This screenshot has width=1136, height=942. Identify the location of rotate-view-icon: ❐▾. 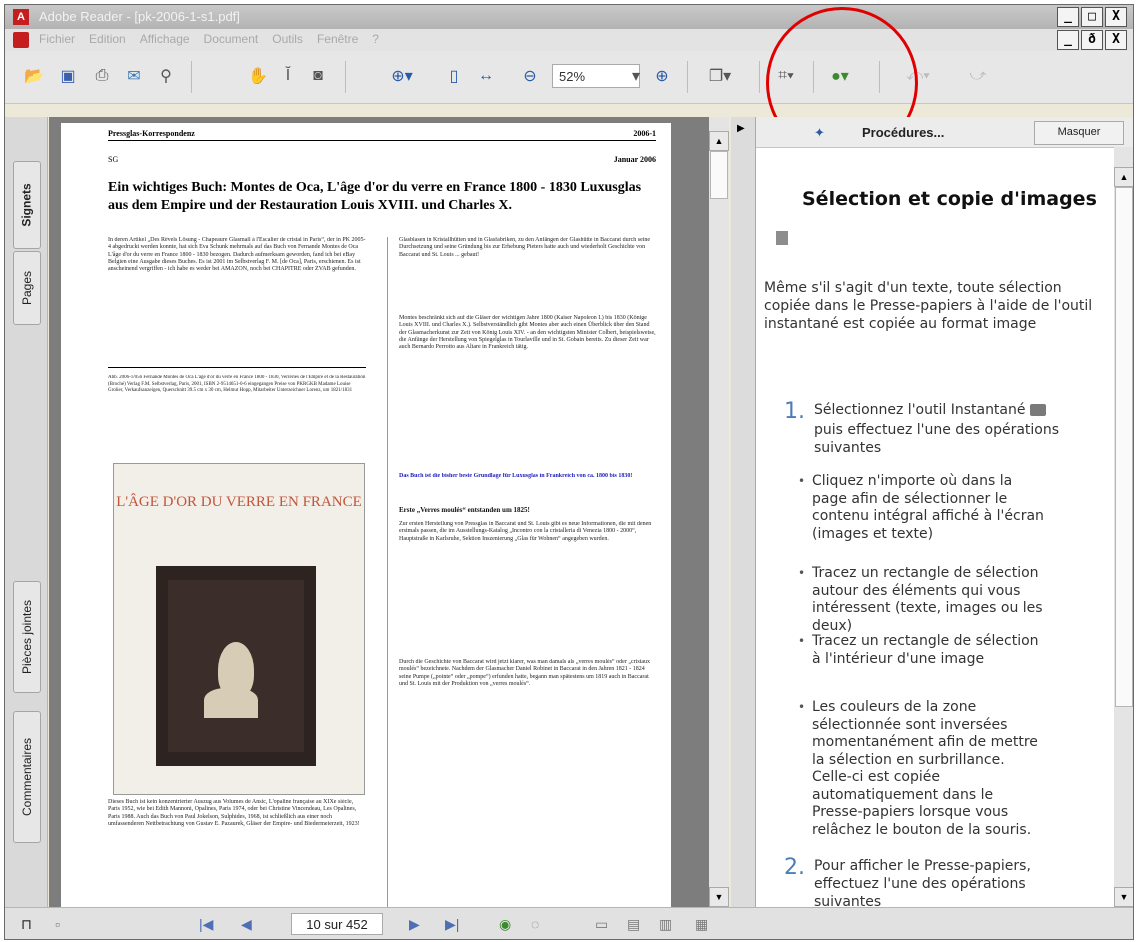
(720, 76).